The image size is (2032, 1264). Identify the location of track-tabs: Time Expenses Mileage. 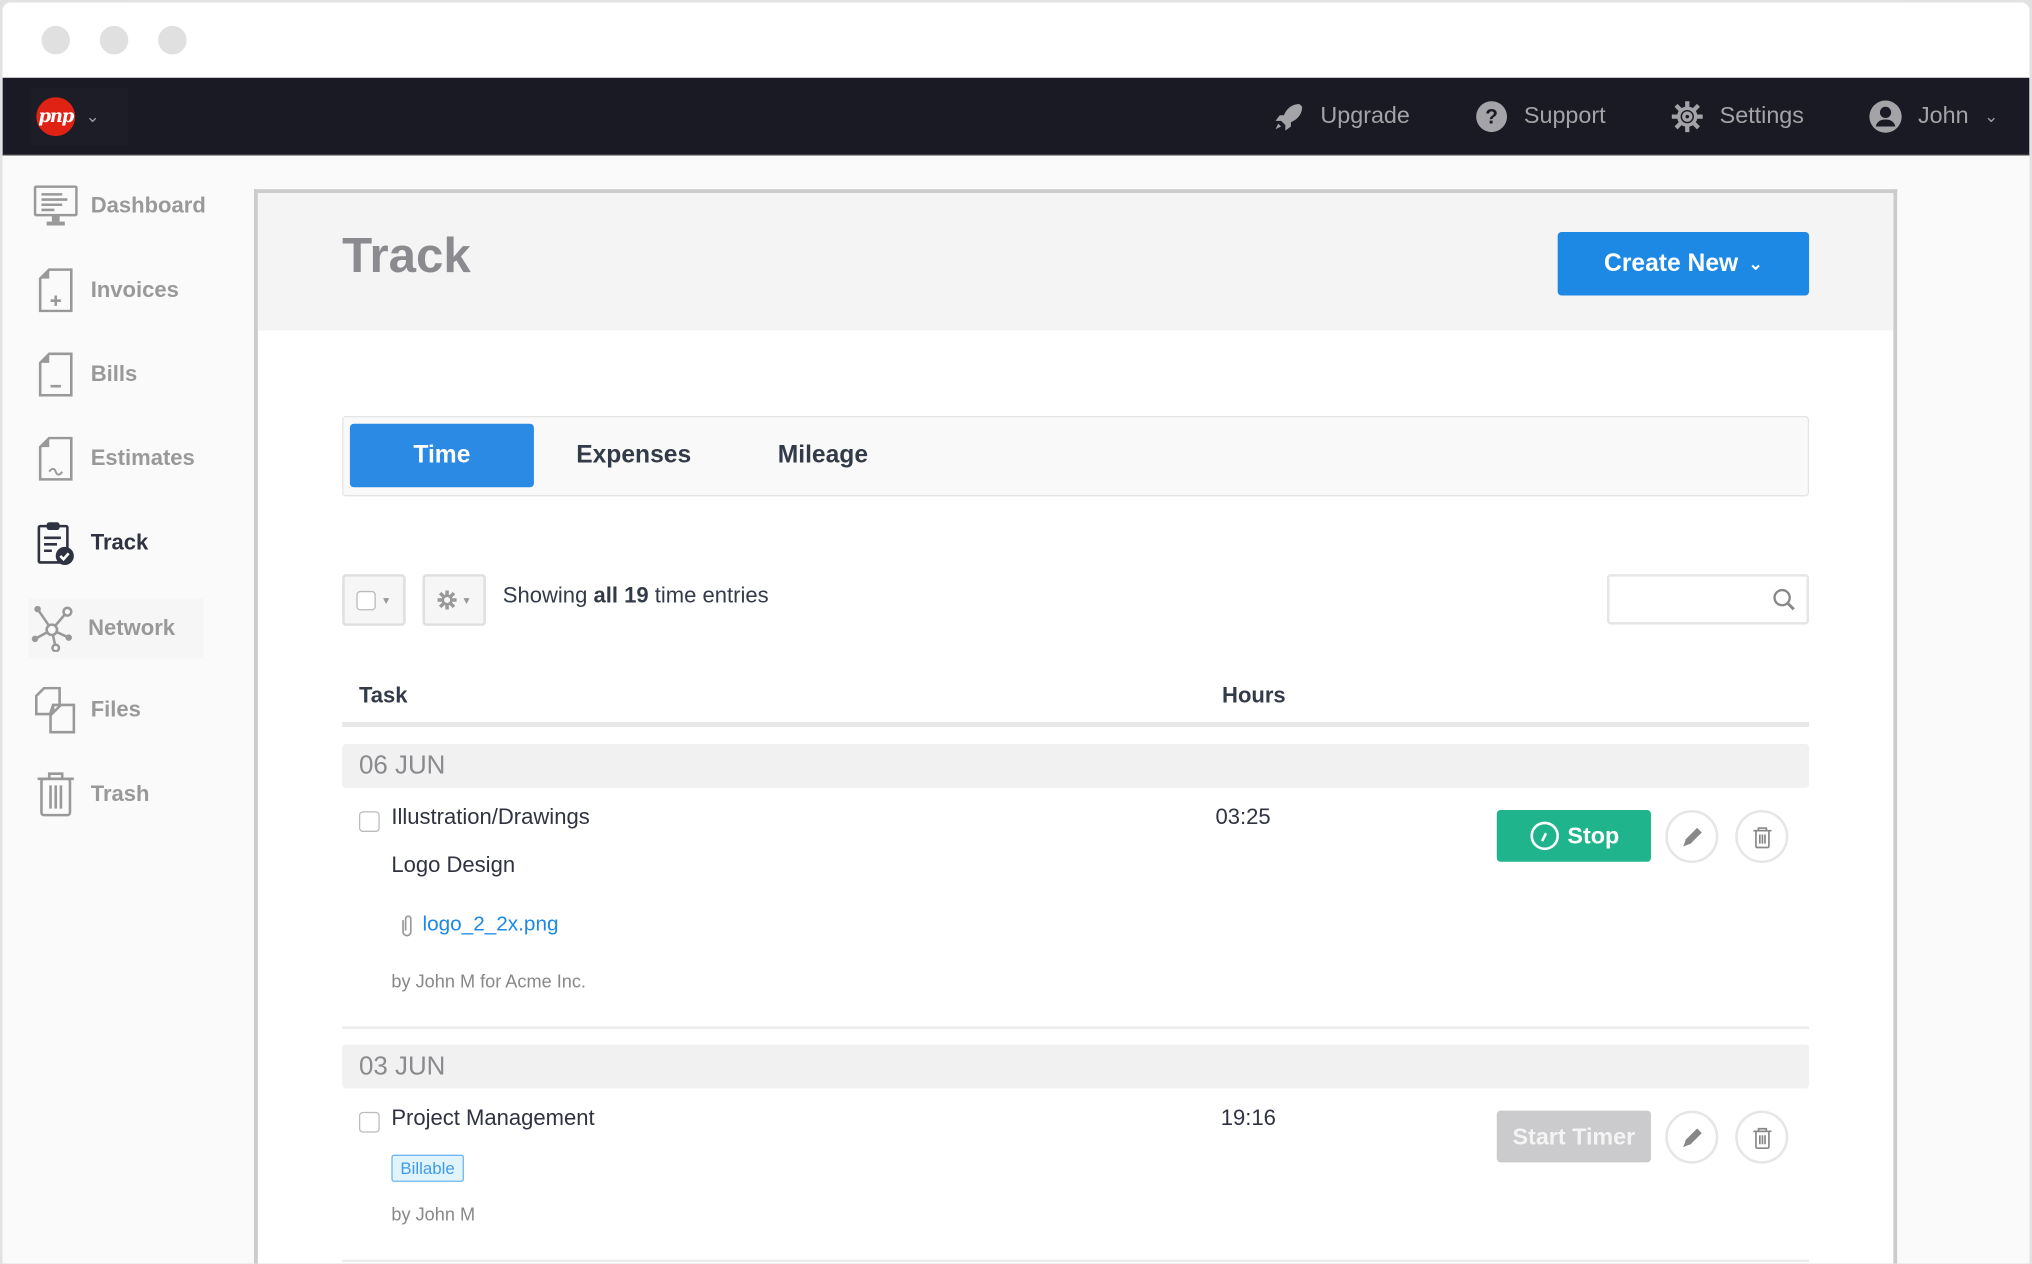
(1076, 456).